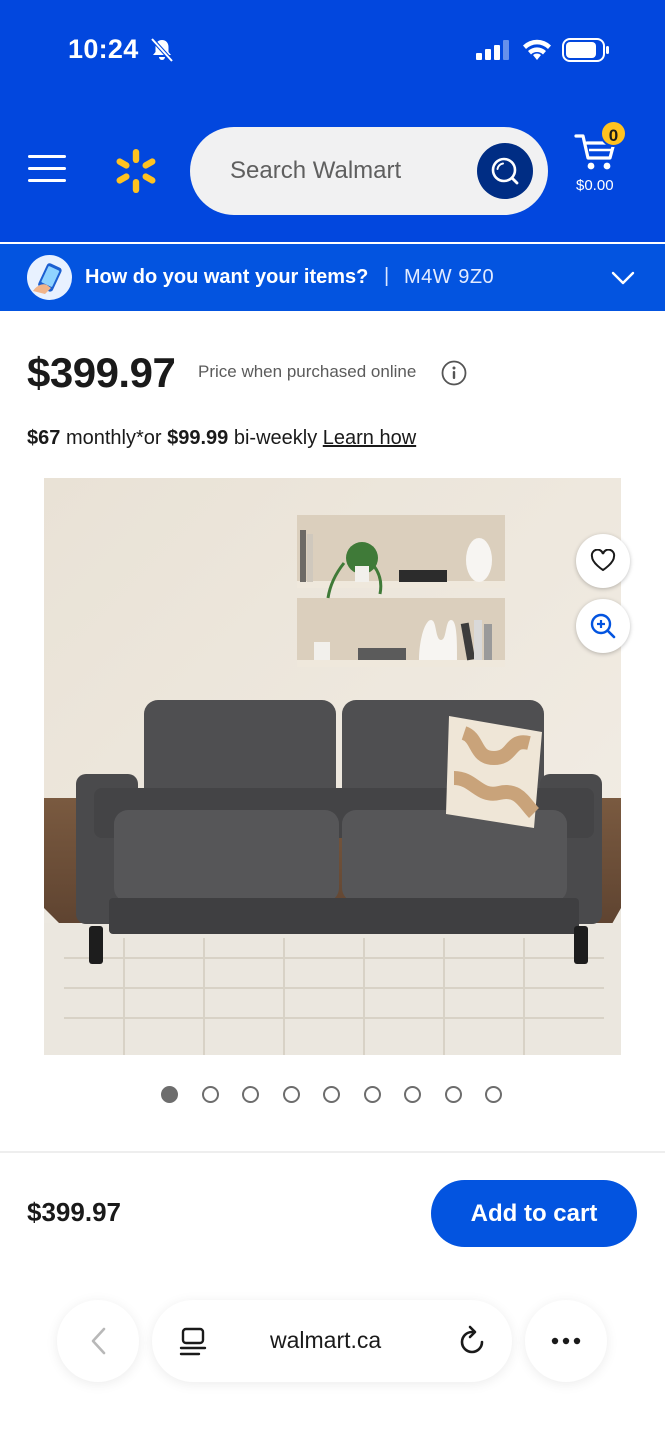  What do you see at coordinates (101, 372) in the screenshot?
I see `product-price: $399.97` at bounding box center [101, 372].